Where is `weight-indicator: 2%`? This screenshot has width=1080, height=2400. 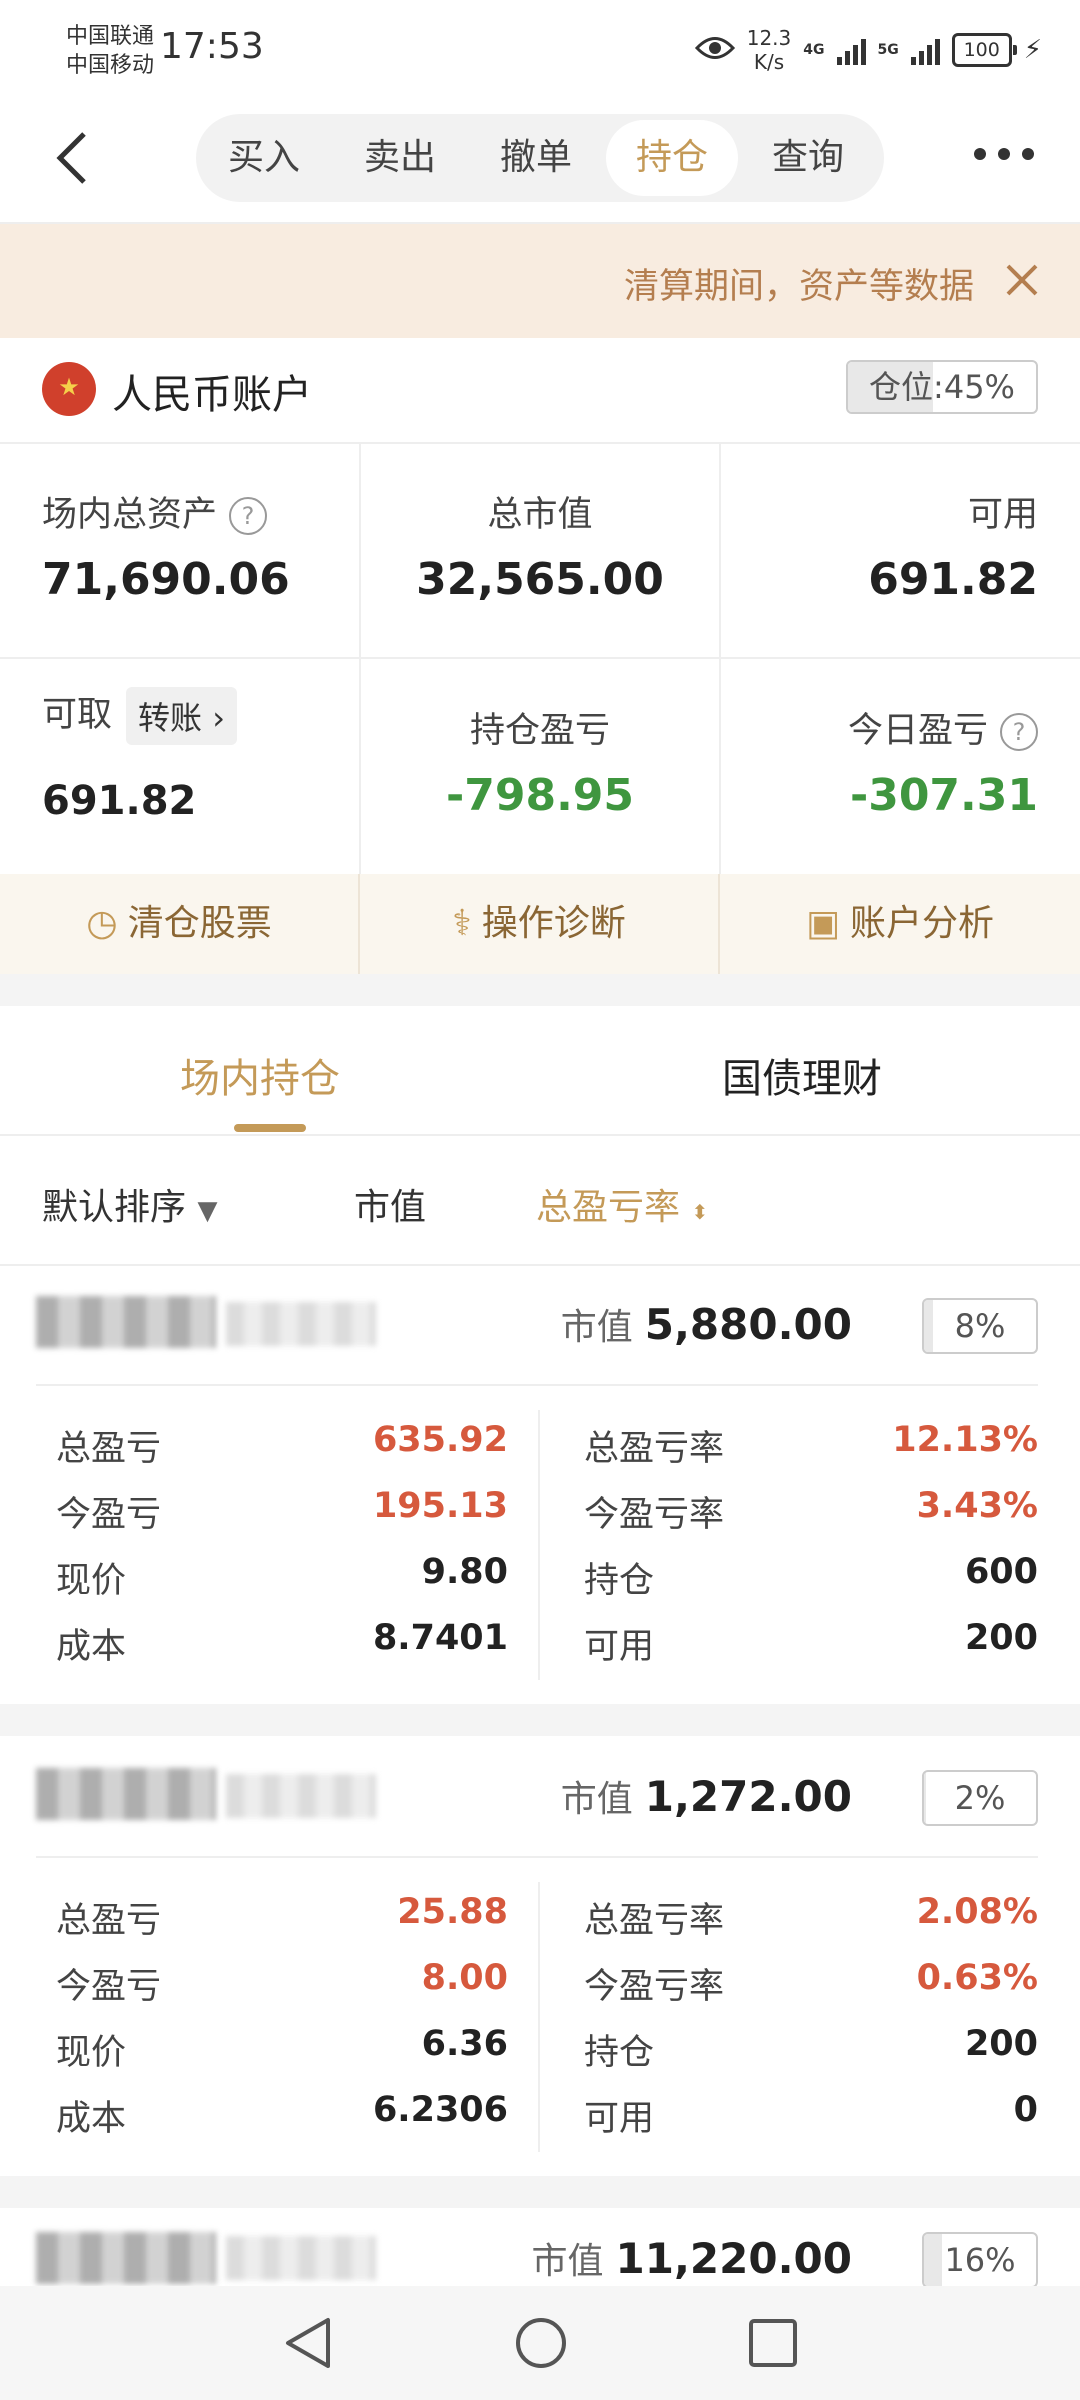 weight-indicator: 2% is located at coordinates (980, 1798).